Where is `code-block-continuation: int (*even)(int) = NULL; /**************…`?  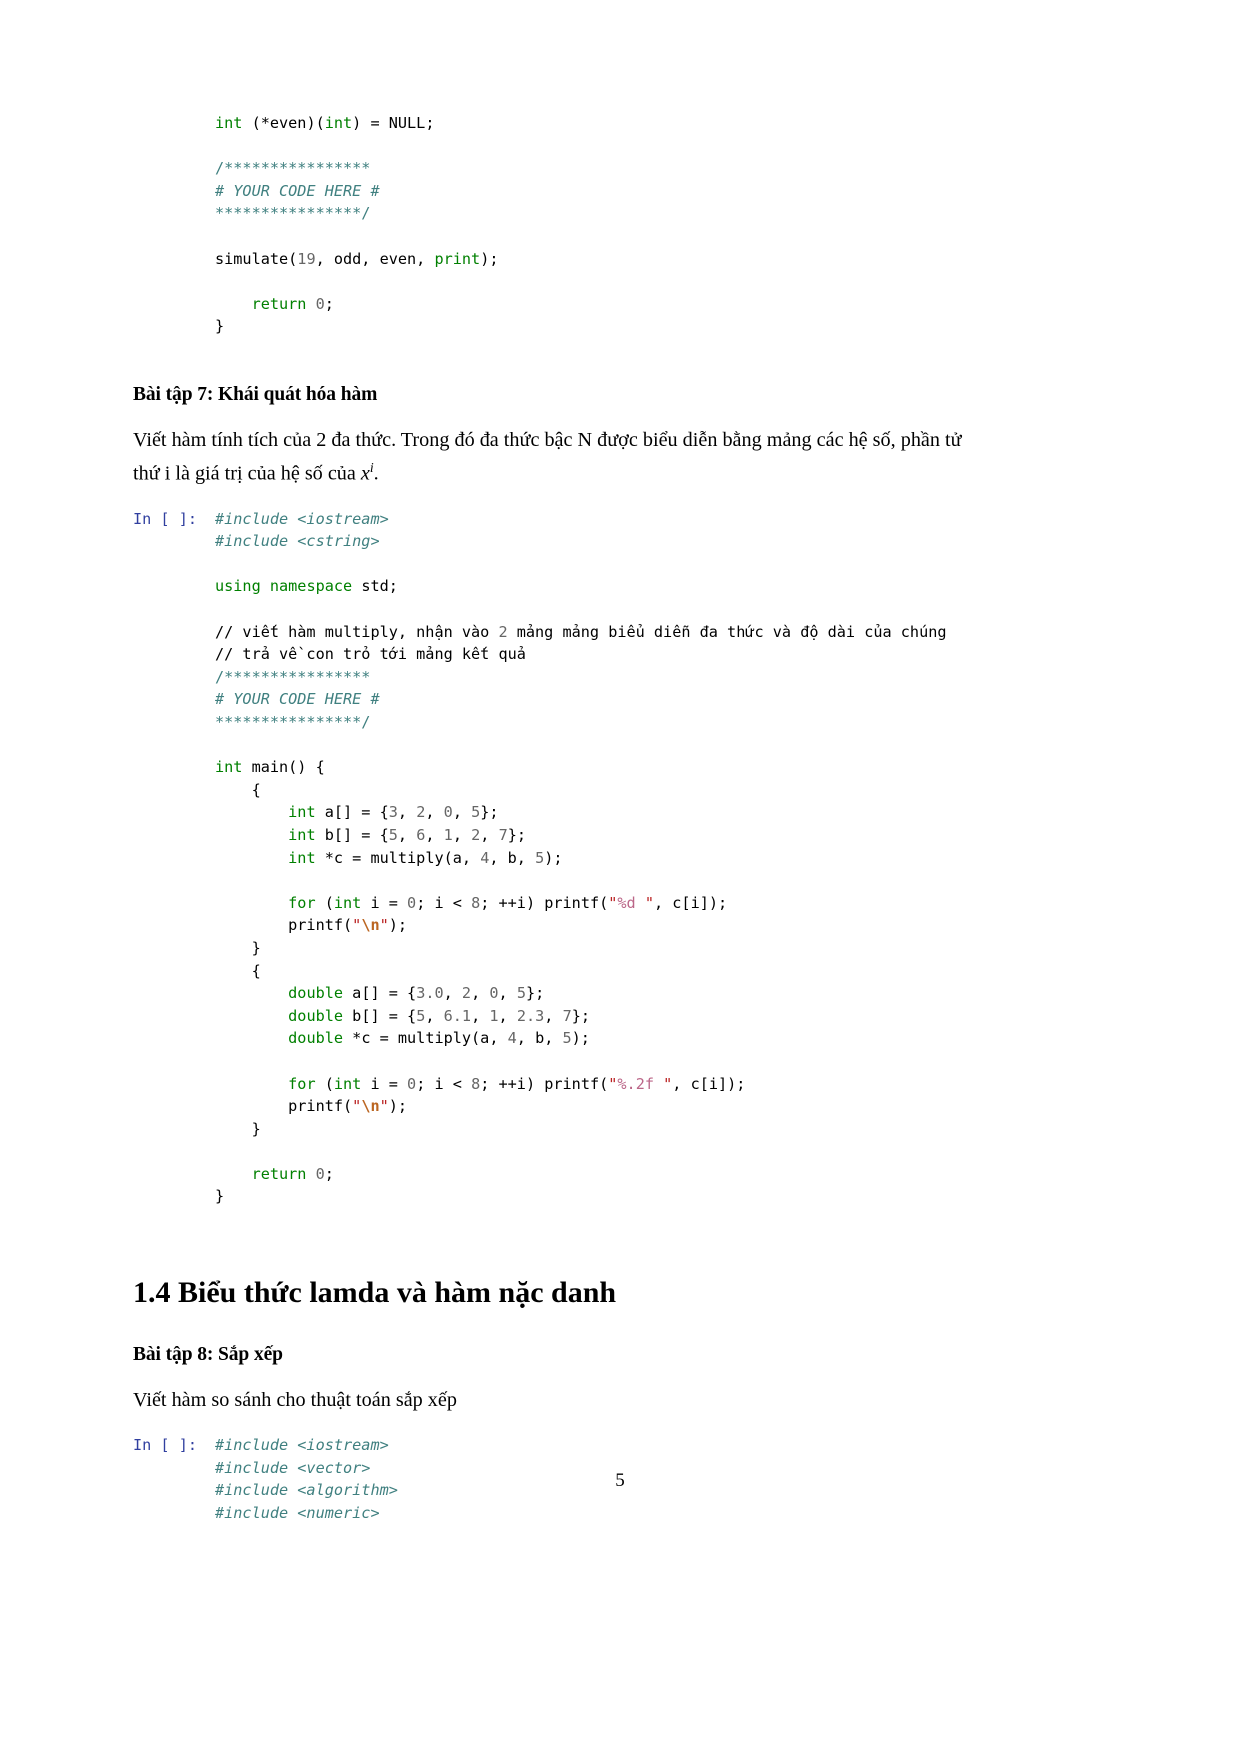 code-block-continuation: int (*even)(int) = NULL; /**************… is located at coordinates (621, 225).